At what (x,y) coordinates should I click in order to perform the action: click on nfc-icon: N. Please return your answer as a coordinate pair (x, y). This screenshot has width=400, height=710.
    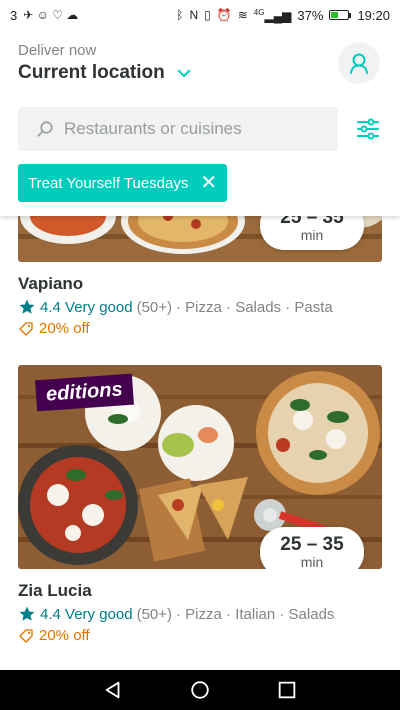
    Looking at the image, I should click on (194, 15).